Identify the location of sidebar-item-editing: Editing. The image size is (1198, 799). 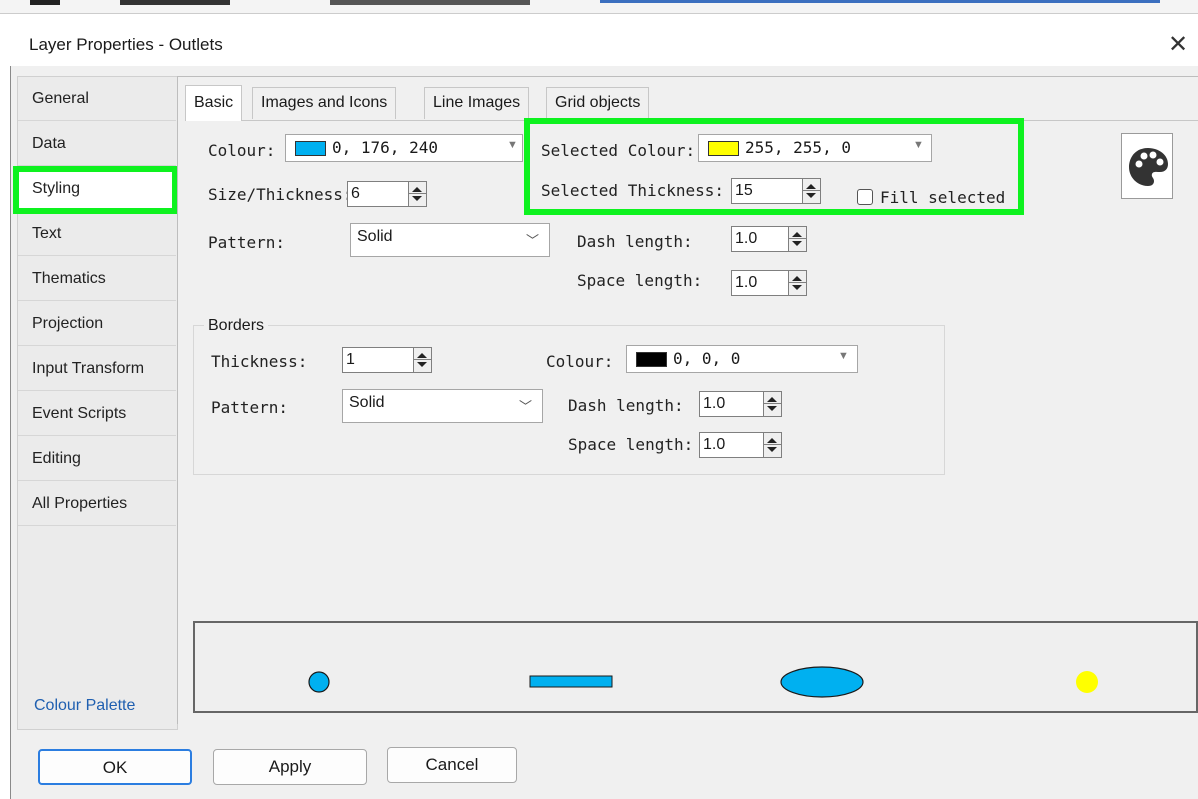
(97, 459).